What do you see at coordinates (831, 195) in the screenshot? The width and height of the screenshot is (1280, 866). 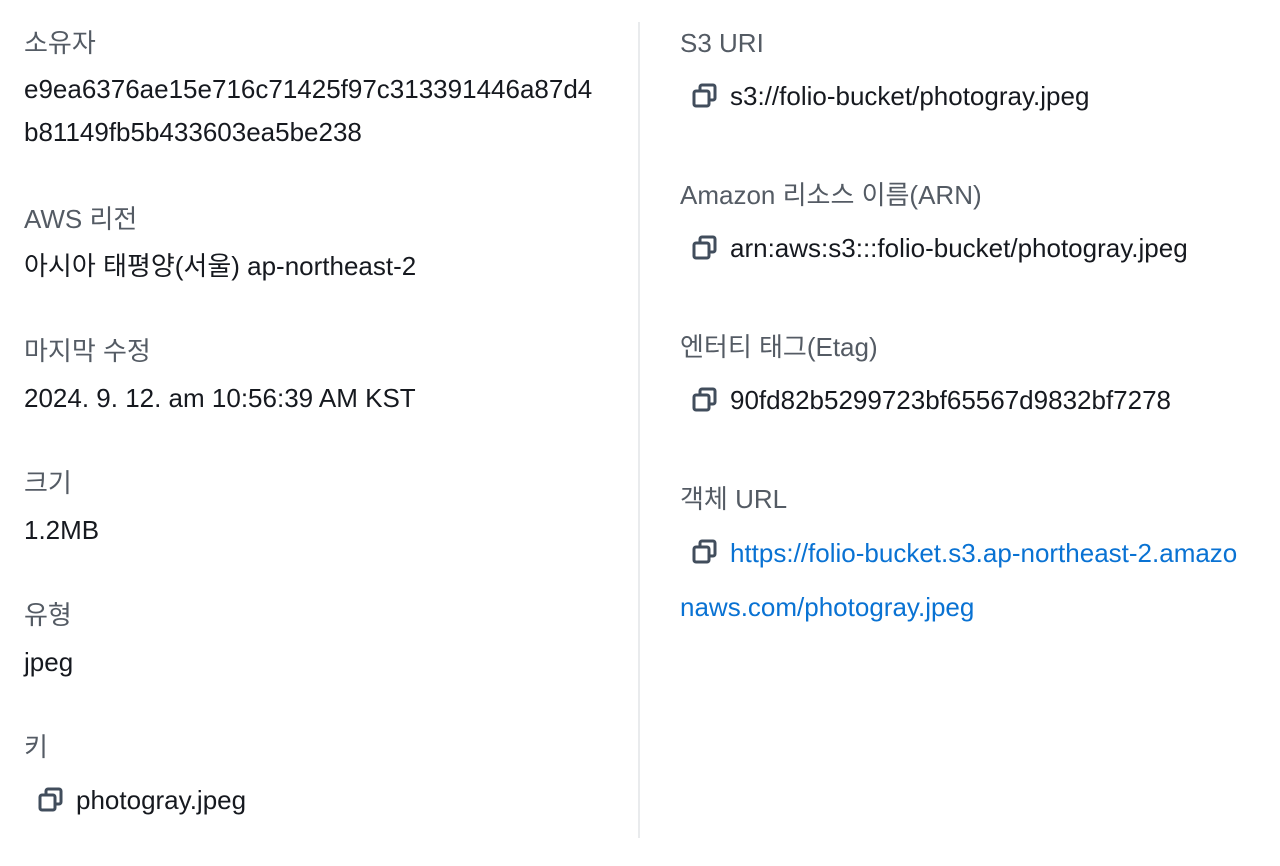 I see `arn-label: Amazon 리소스 이름(ARN)` at bounding box center [831, 195].